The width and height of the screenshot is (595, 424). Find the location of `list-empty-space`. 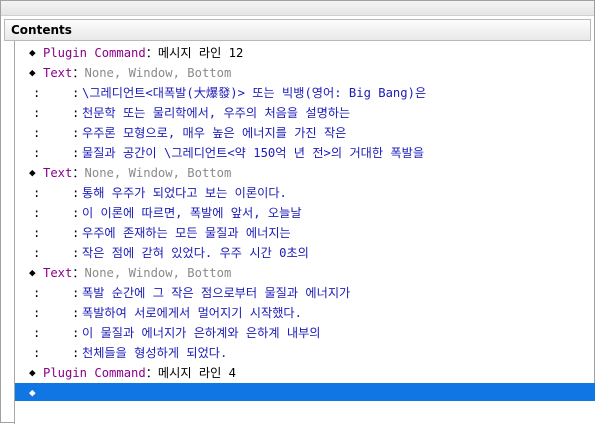

list-empty-space is located at coordinates (305, 412).